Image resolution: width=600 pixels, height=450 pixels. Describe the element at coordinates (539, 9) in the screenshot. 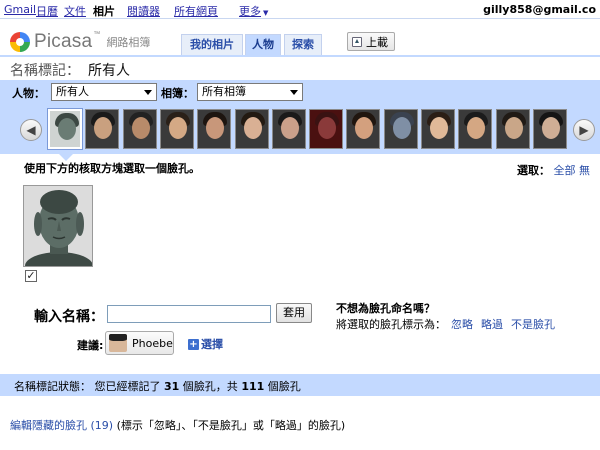

I see `user-email: gilly858@gmail.co` at that location.